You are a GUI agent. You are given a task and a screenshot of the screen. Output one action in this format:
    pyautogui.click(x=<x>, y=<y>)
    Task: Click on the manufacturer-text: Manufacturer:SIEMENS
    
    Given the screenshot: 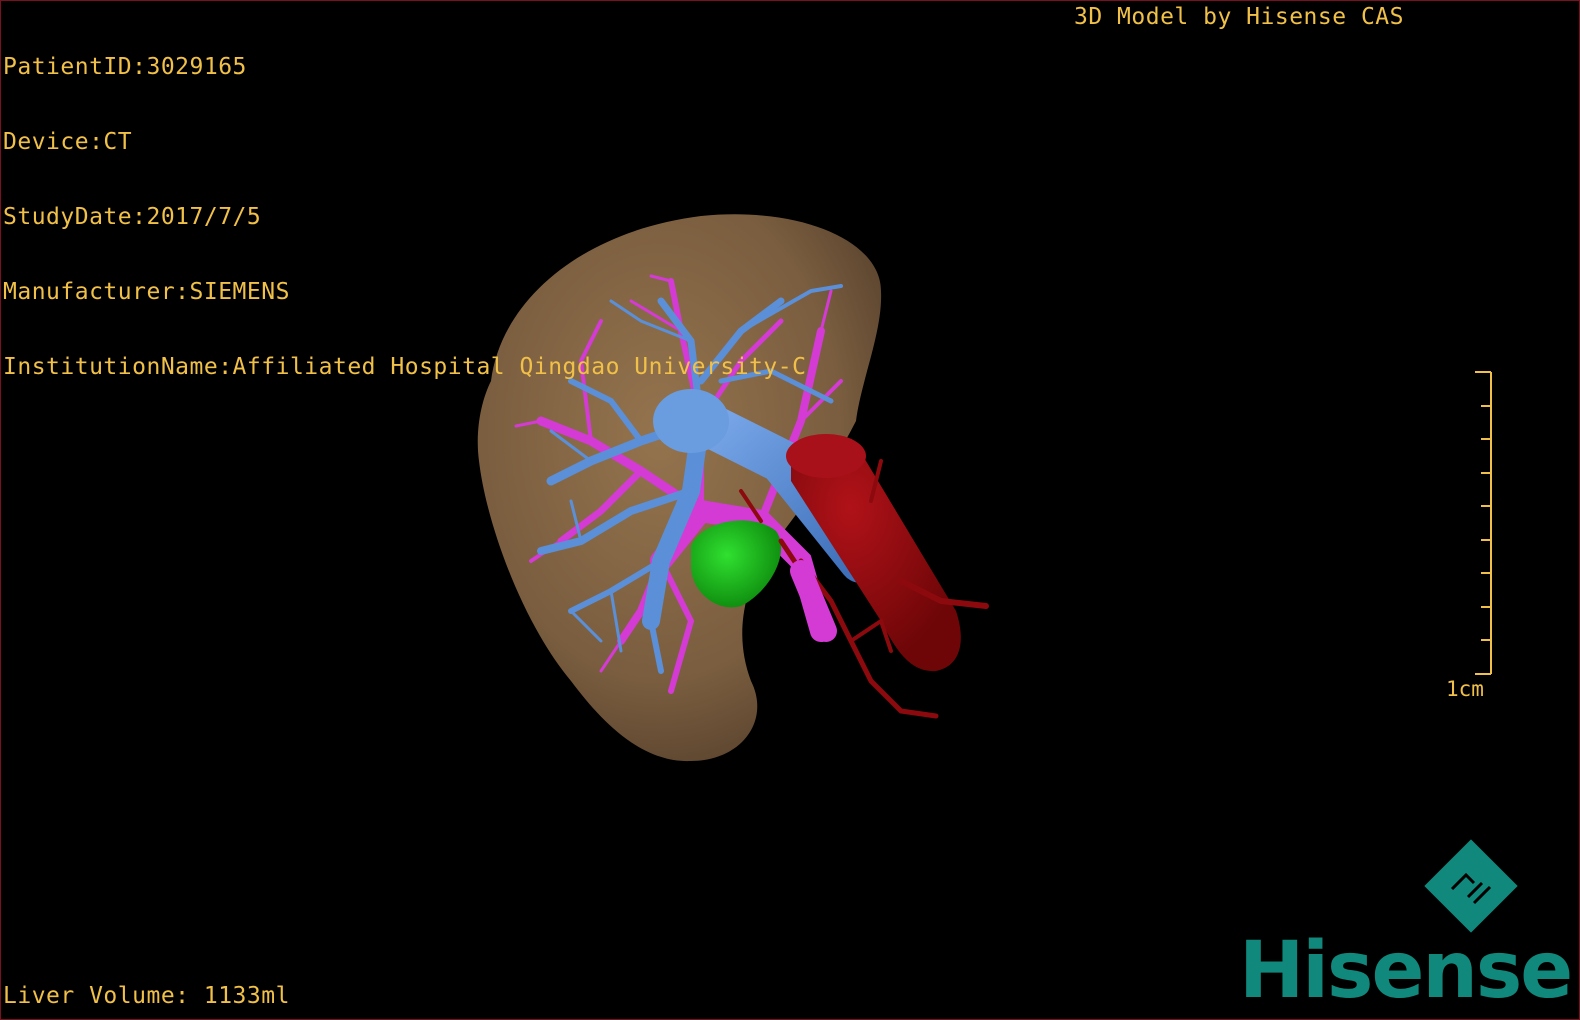 What is the action you would take?
    pyautogui.click(x=146, y=292)
    